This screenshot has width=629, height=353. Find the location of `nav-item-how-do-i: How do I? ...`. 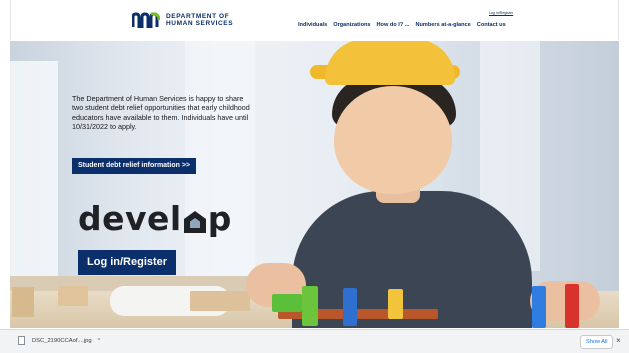

nav-item-how-do-i: How do I? ... is located at coordinates (393, 25).